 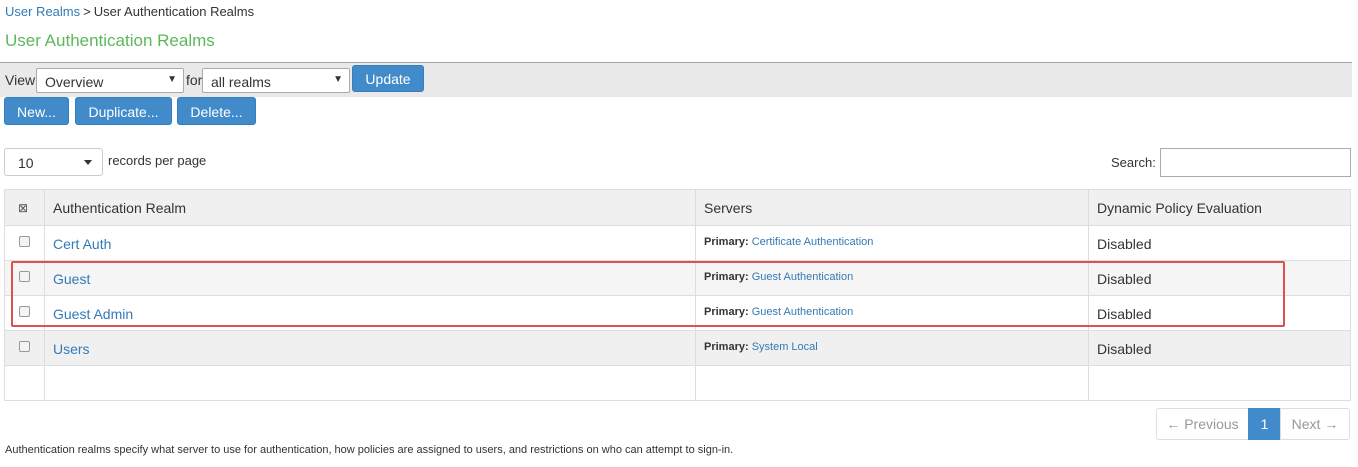 What do you see at coordinates (1255, 162) in the screenshot?
I see `search-input` at bounding box center [1255, 162].